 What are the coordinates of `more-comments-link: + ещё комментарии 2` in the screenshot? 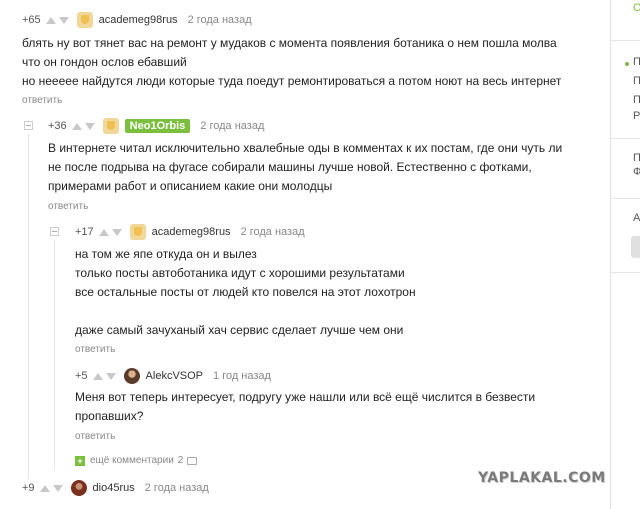 It's located at (136, 460).